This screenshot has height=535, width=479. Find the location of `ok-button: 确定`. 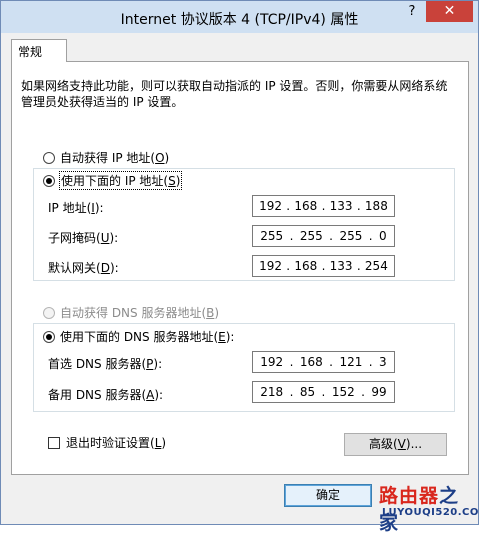

ok-button: 确定 is located at coordinates (328, 495).